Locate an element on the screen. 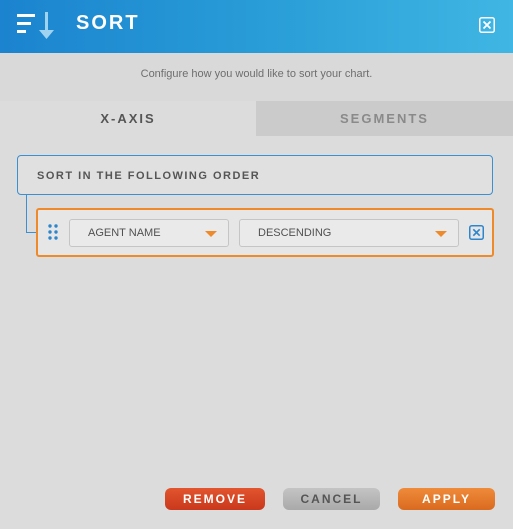 This screenshot has height=529, width=513. sort-field-select: AGENT NAME is located at coordinates (149, 233).